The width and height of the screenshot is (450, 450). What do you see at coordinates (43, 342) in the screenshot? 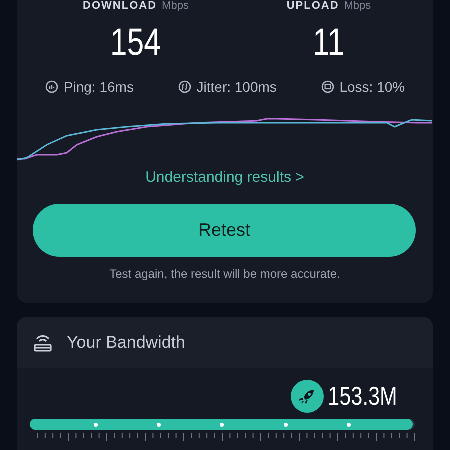
I see `router-icon` at bounding box center [43, 342].